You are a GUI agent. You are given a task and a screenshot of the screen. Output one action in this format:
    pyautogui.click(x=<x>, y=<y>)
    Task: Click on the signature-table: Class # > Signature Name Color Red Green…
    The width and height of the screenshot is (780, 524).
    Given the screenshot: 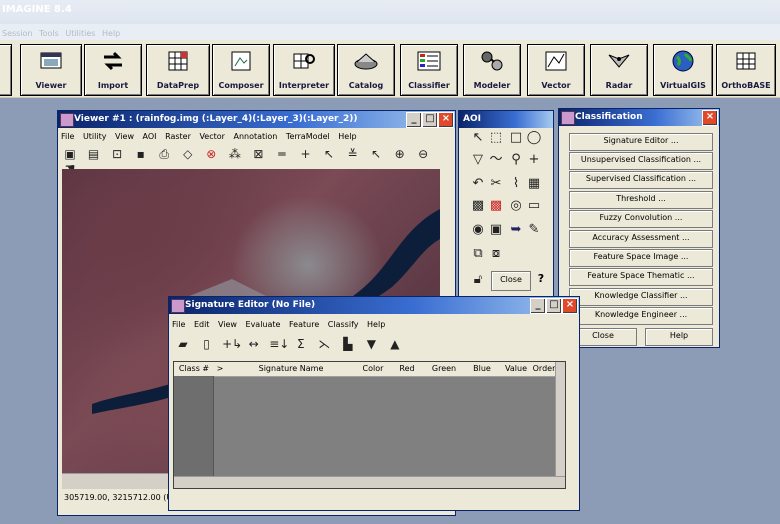 What is the action you would take?
    pyautogui.click(x=369, y=425)
    